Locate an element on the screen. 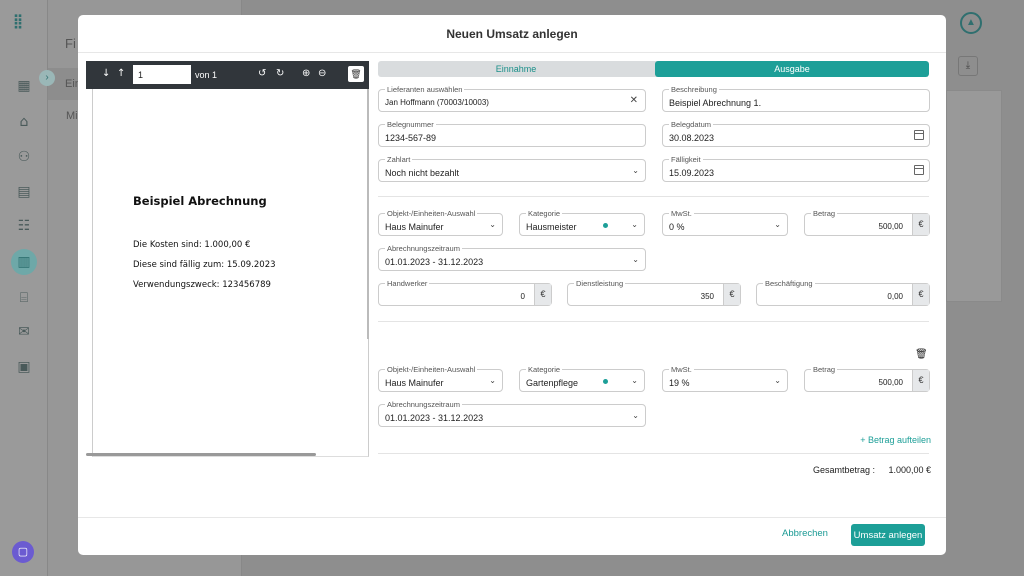 The height and width of the screenshot is (576, 1024). category-dot is located at coordinates (605, 381).